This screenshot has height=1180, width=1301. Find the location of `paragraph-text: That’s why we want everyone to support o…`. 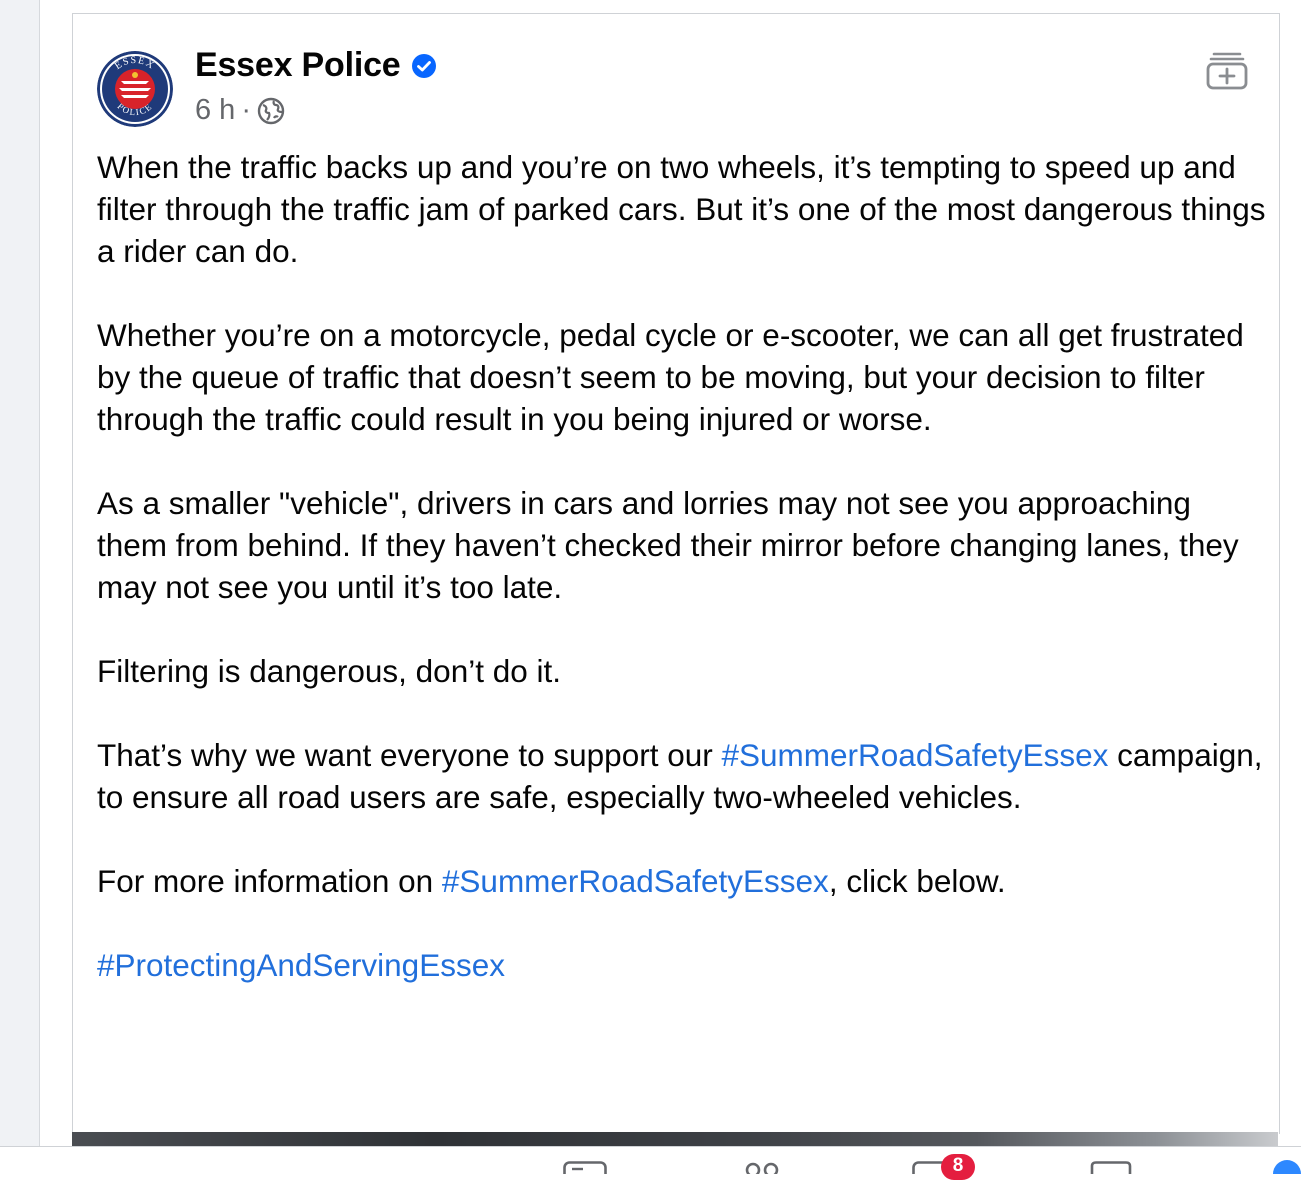

paragraph-text: That’s why we want everyone to support o… is located at coordinates (409, 755).